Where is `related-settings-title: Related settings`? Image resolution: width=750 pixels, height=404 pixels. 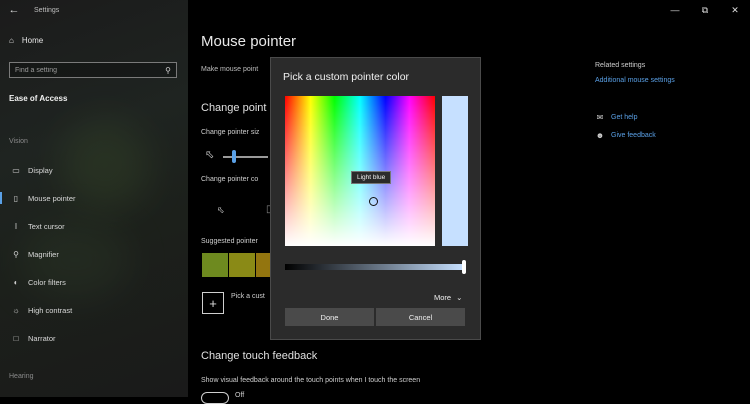 related-settings-title: Related settings is located at coordinates (620, 65).